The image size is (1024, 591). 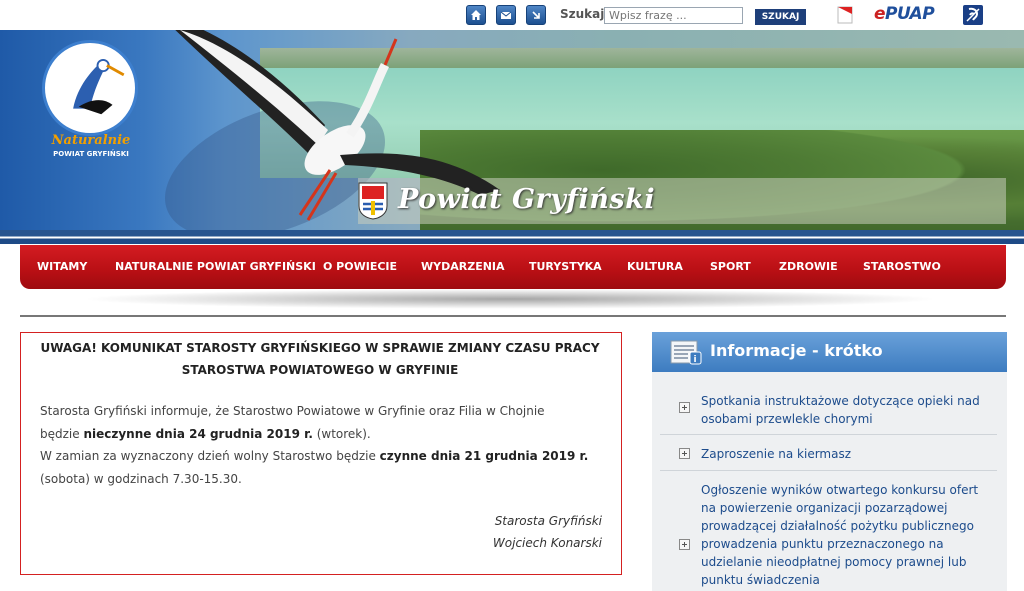 What do you see at coordinates (845, 15) in the screenshot?
I see `bip-icon` at bounding box center [845, 15].